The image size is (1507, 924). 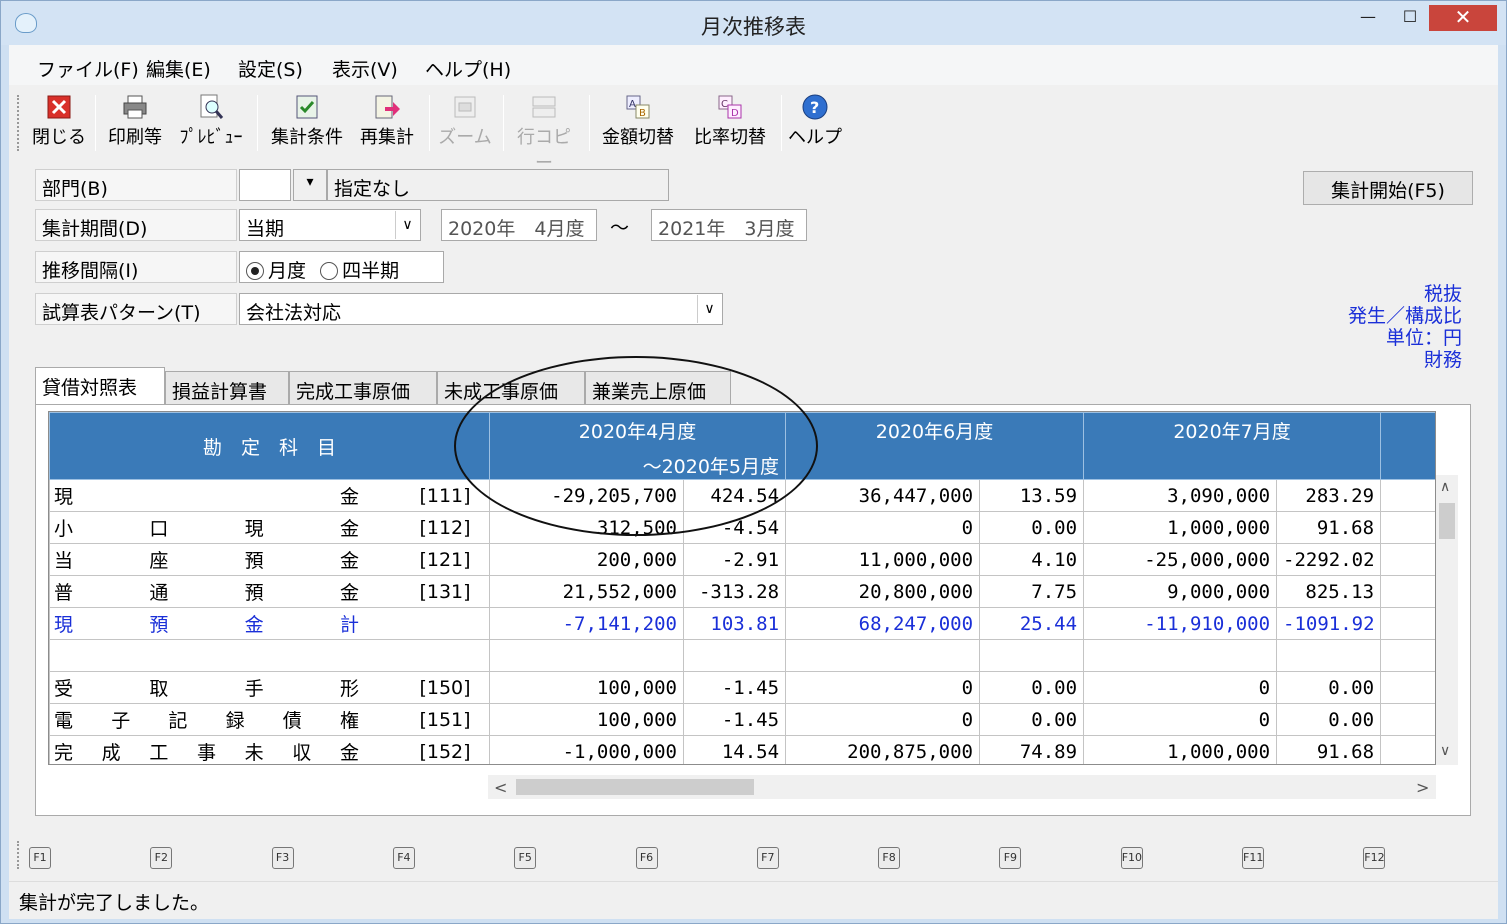 I want to click on period-select: 当期 ∨, so click(x=330, y=225).